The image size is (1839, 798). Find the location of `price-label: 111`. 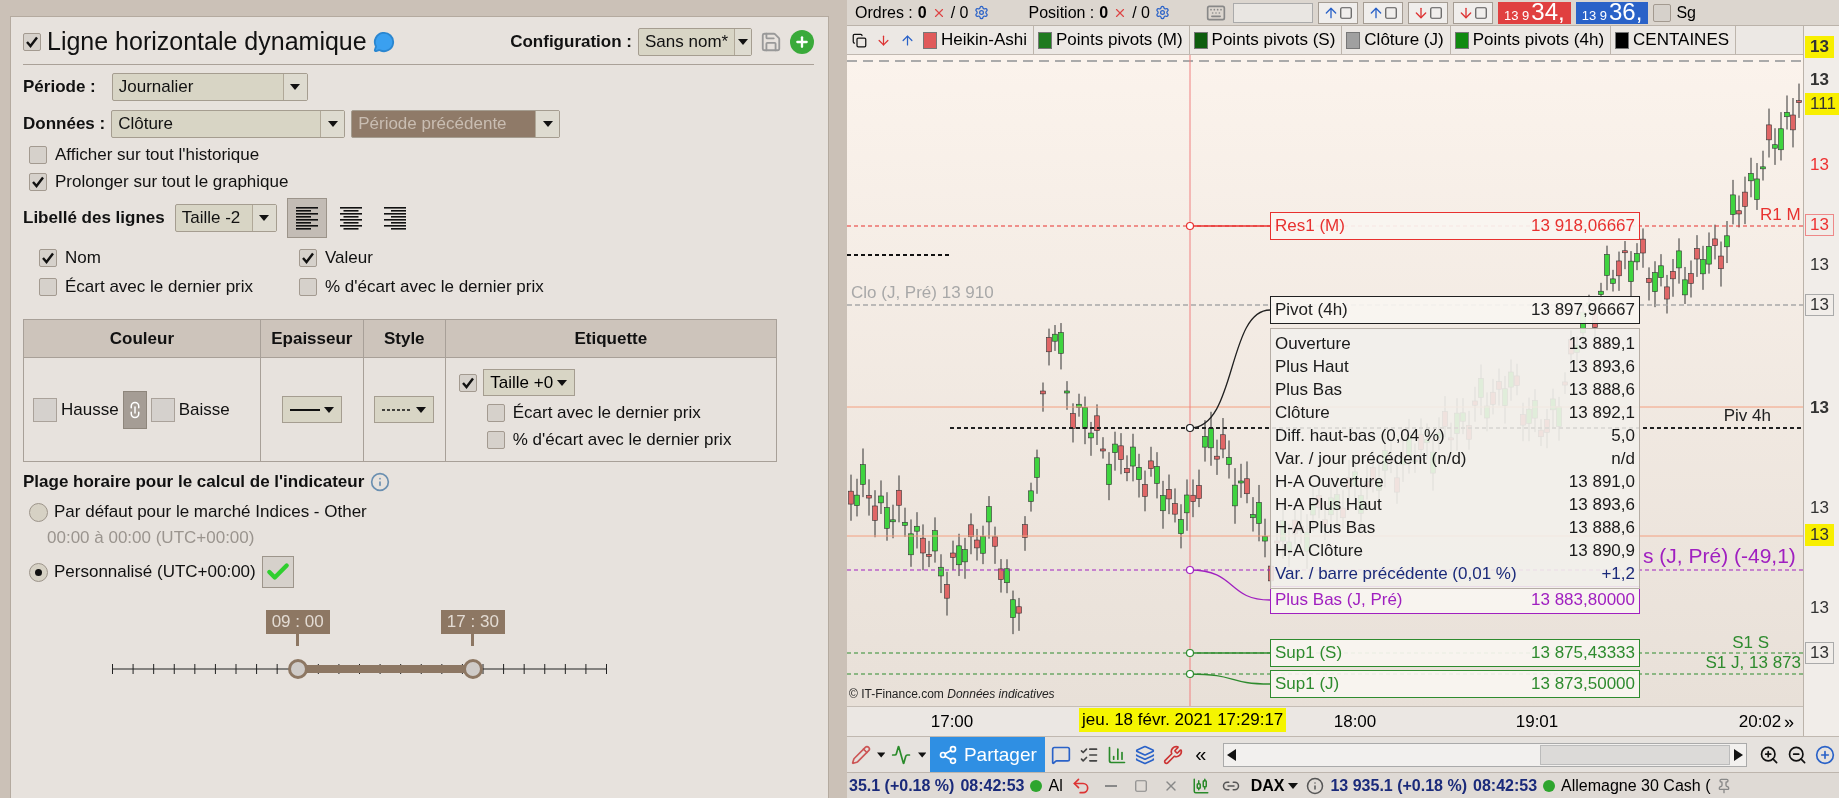

price-label: 111 is located at coordinates (1822, 104).